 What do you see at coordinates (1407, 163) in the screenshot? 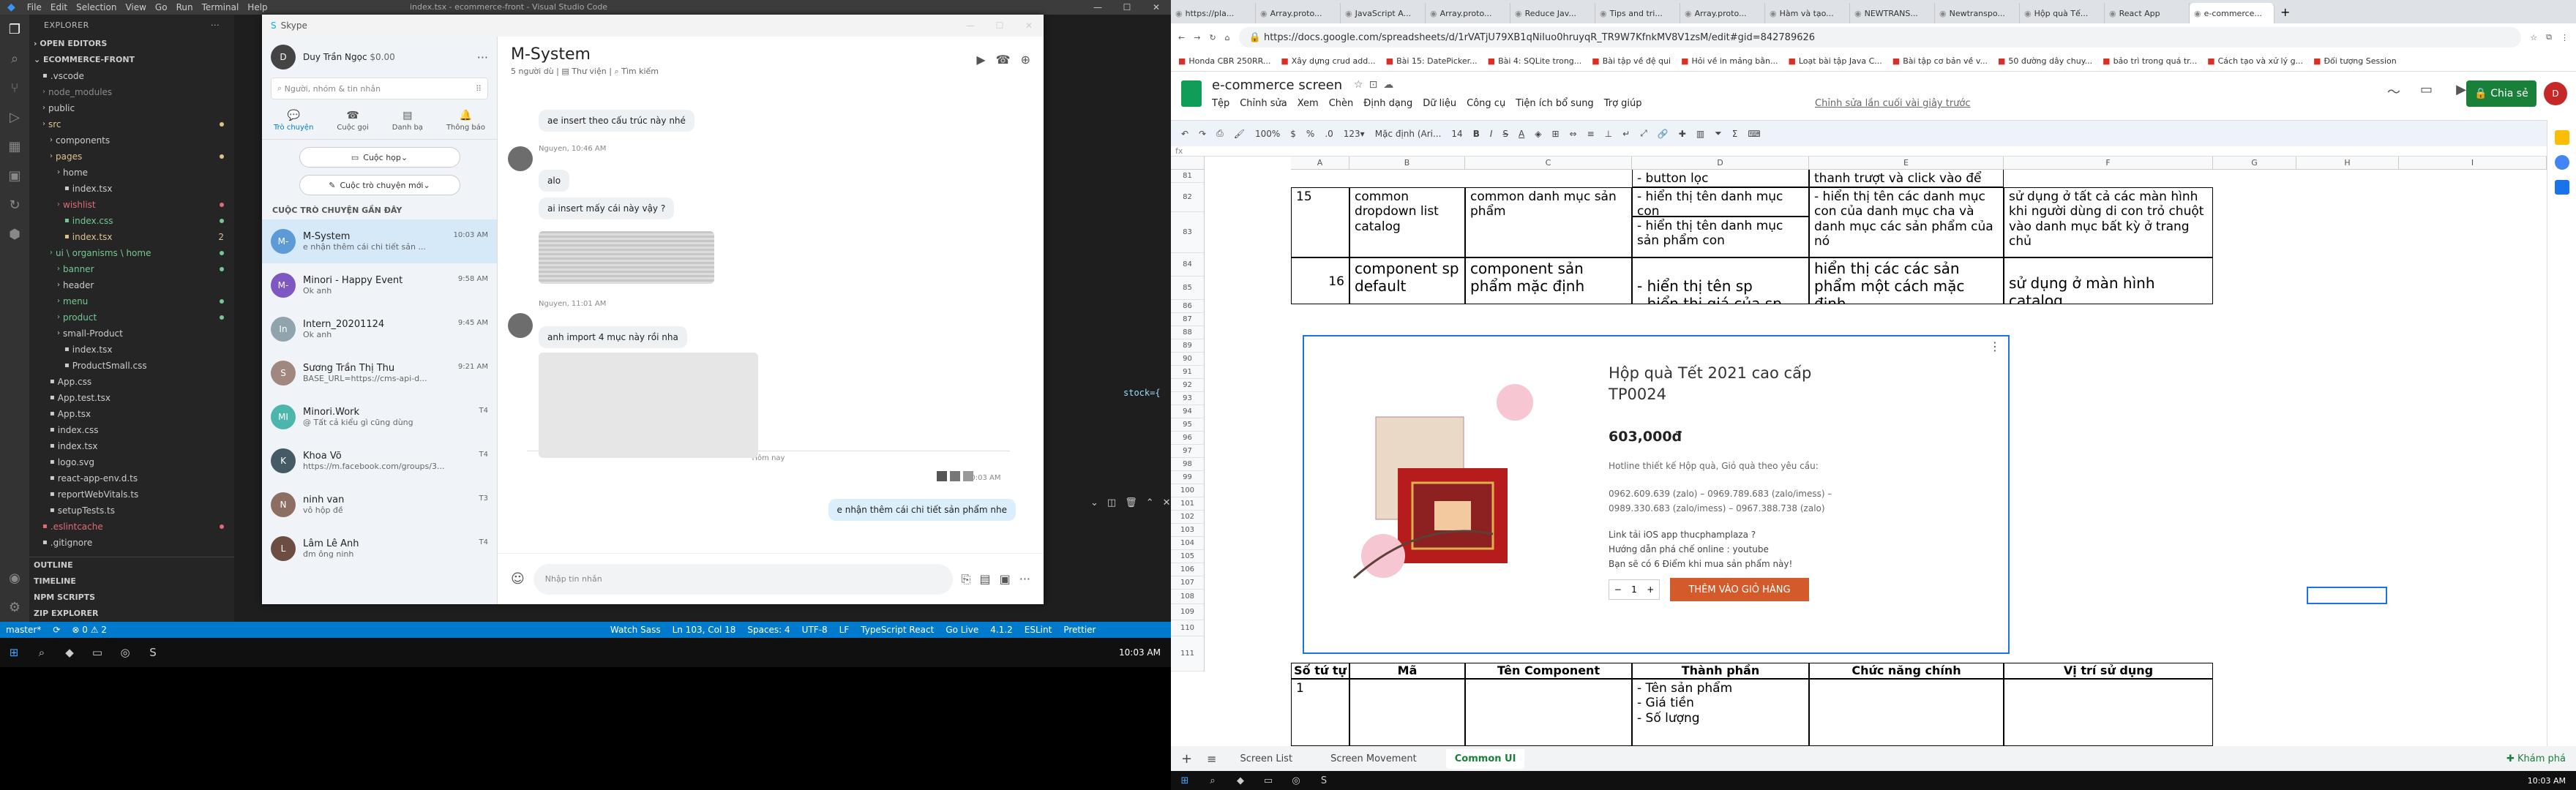
I see `column-header: B` at bounding box center [1407, 163].